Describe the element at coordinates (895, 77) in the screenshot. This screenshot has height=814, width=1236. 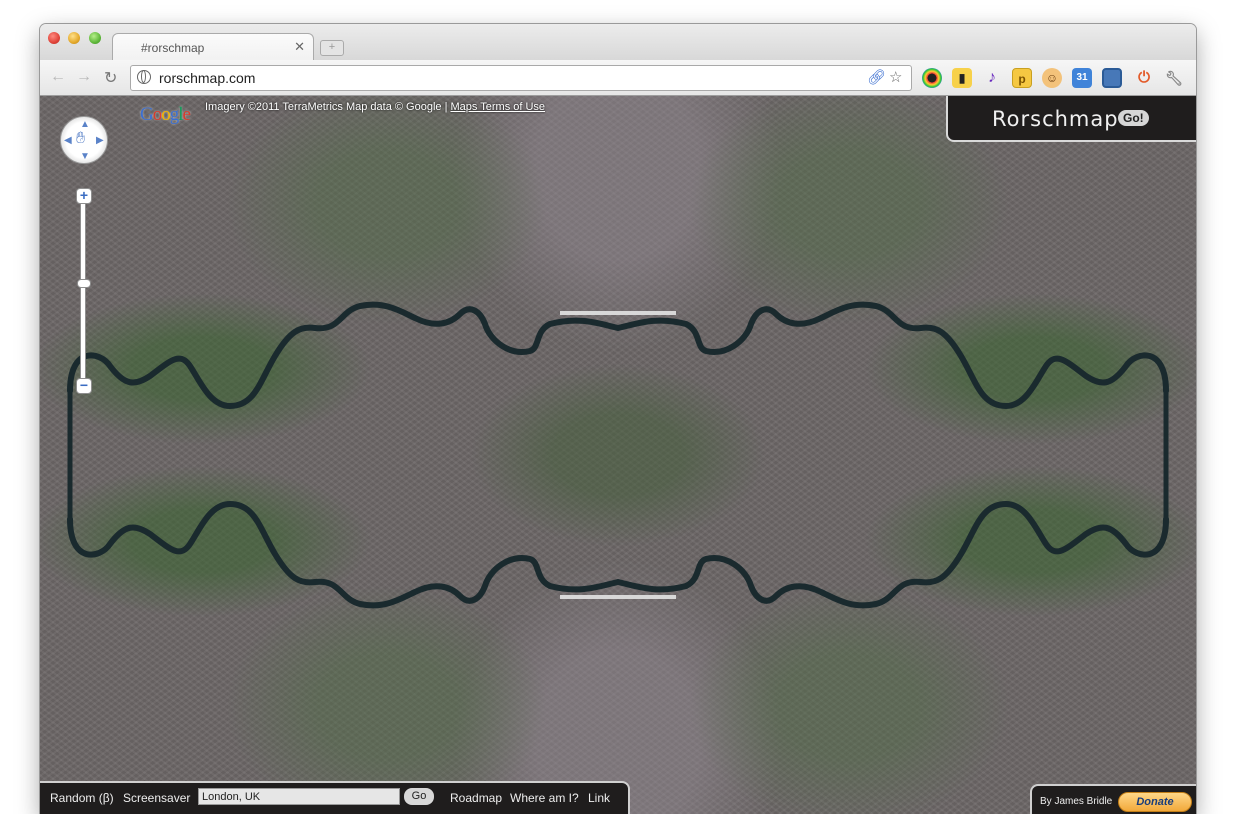
I see `star-icon: ☆` at that location.